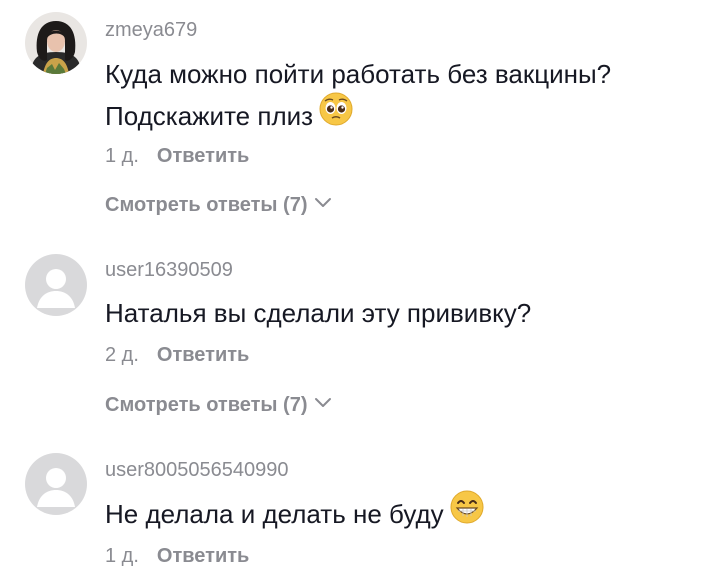  I want to click on comment-text: Наталья вы сделали эту прививку?, so click(318, 313).